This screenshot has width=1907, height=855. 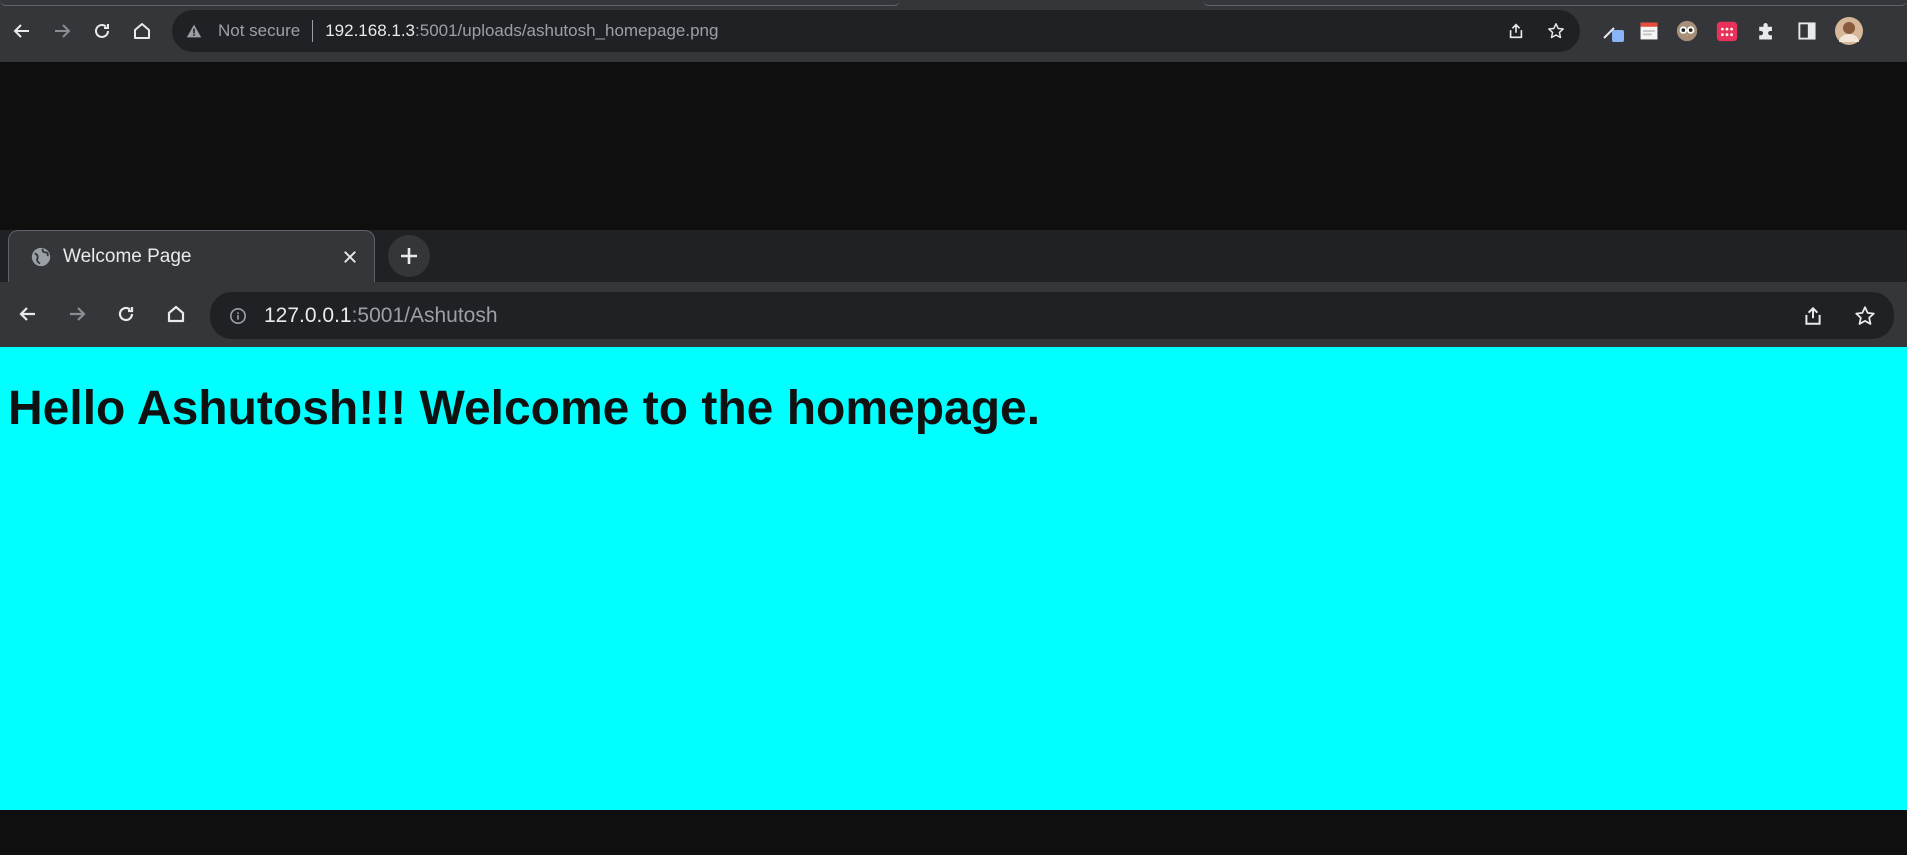 What do you see at coordinates (567, 30) in the screenshot?
I see `url-path: :5001/uploads/ashutosh_homepage.png` at bounding box center [567, 30].